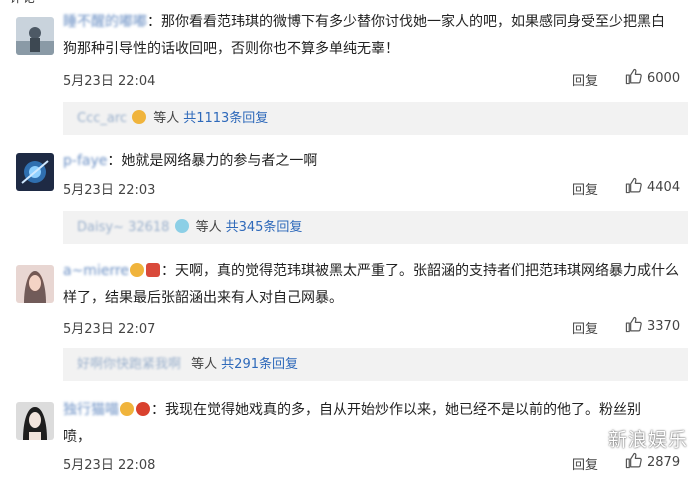 The width and height of the screenshot is (700, 477). I want to click on like-count: 6000, so click(664, 78).